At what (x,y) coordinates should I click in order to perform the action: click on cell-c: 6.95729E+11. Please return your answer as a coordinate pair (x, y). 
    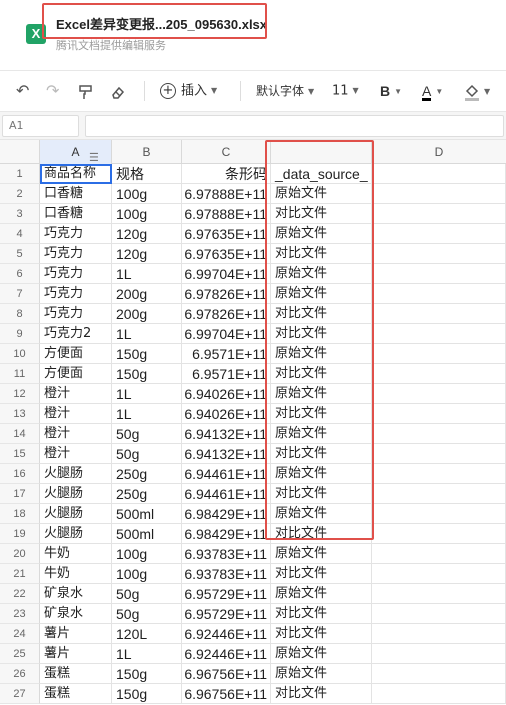
    Looking at the image, I should click on (226, 614).